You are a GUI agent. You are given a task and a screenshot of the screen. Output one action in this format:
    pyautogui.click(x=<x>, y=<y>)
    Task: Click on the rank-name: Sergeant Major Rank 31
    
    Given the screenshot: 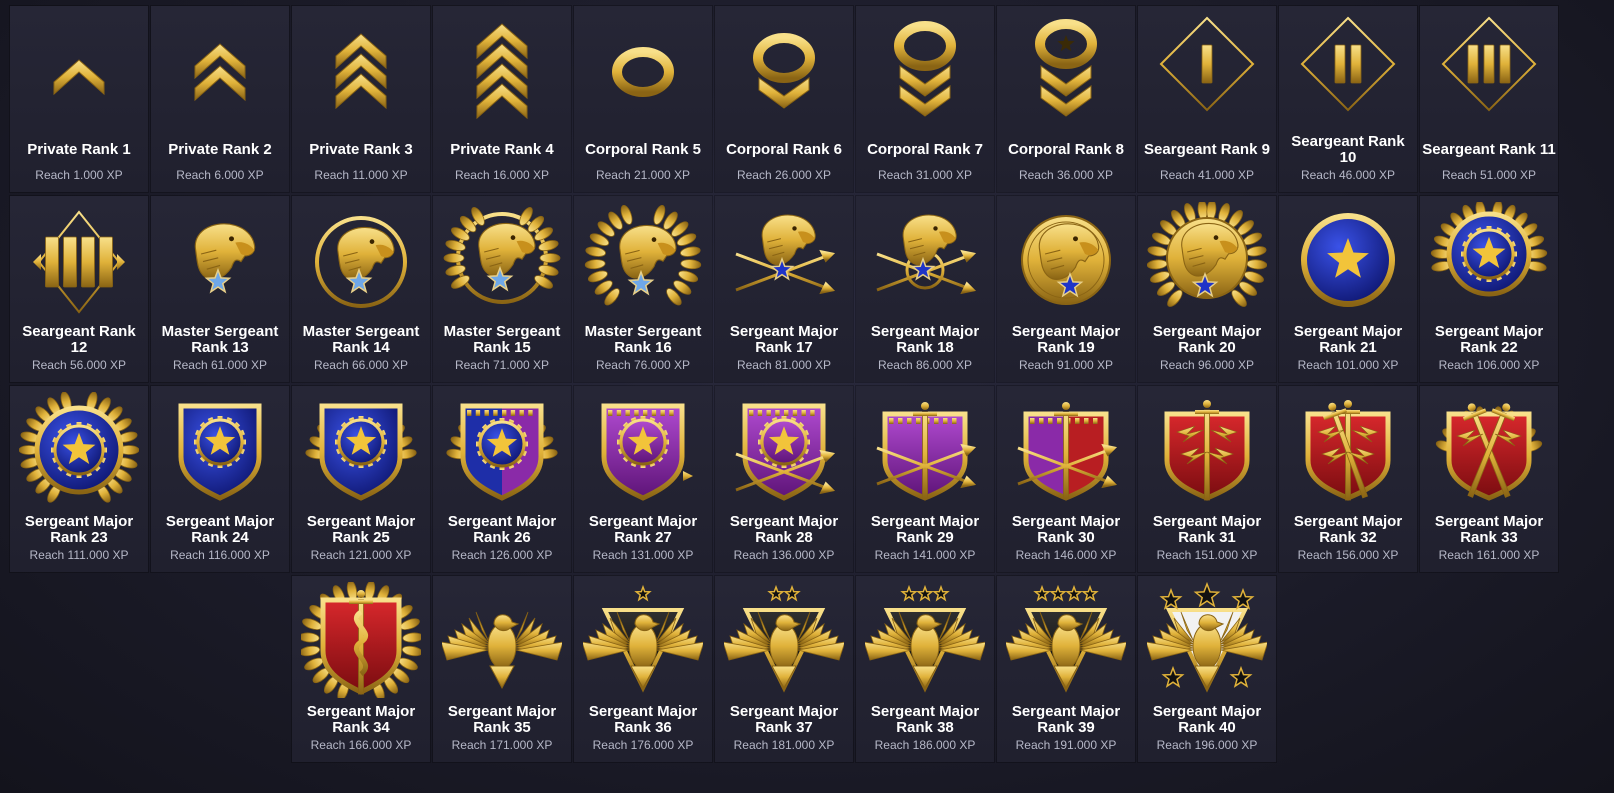 What is the action you would take?
    pyautogui.click(x=1207, y=529)
    